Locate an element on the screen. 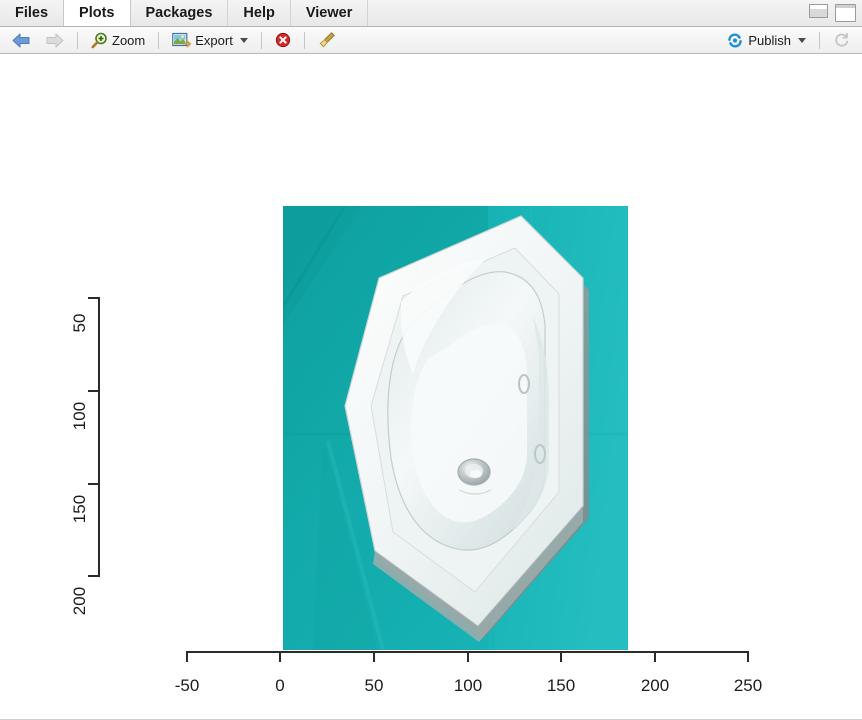 This screenshot has width=862, height=720. export-label: Export is located at coordinates (214, 40).